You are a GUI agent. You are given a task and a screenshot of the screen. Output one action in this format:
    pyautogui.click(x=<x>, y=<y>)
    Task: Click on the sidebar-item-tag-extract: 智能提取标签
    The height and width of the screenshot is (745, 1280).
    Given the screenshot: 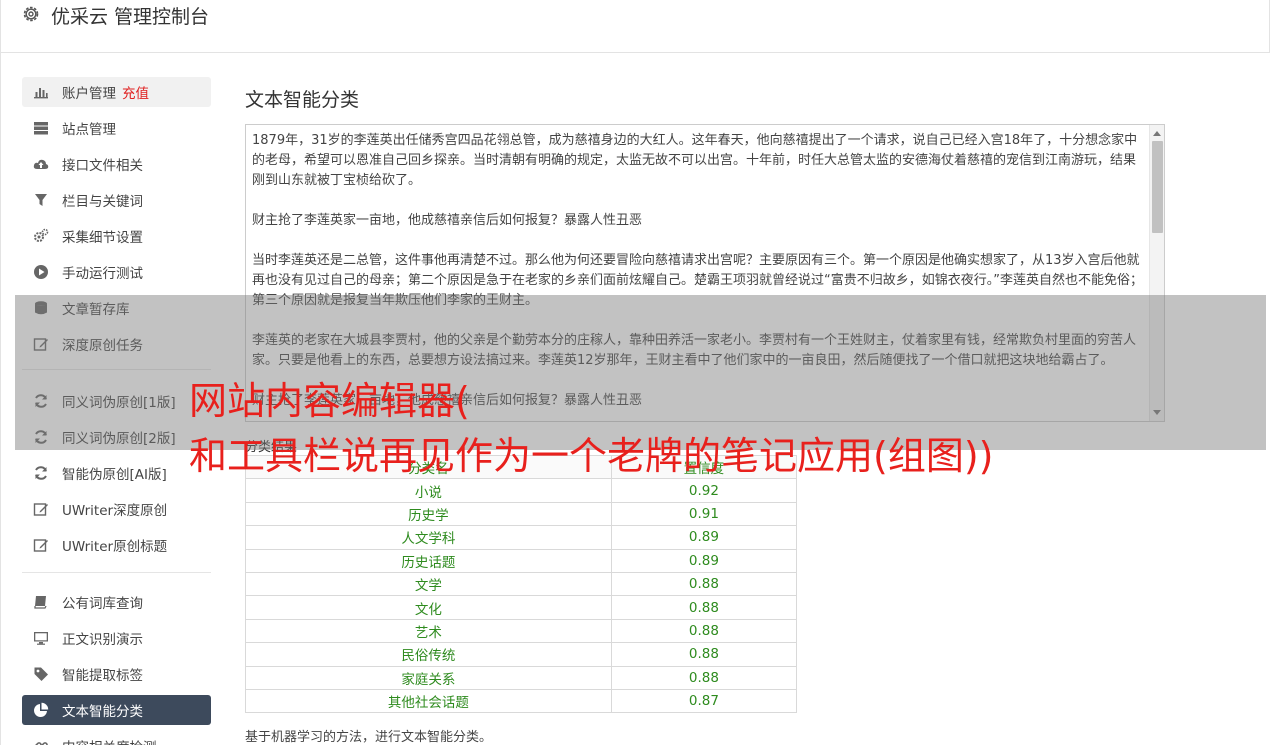 What is the action you would take?
    pyautogui.click(x=116, y=674)
    